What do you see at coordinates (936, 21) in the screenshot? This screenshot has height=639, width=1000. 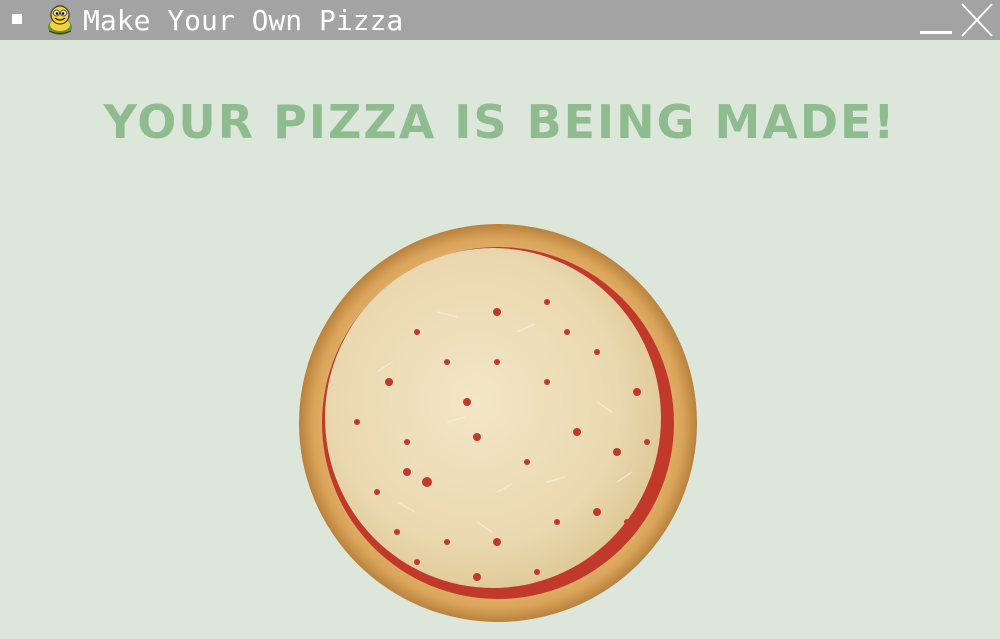 I see `minimize-button` at bounding box center [936, 21].